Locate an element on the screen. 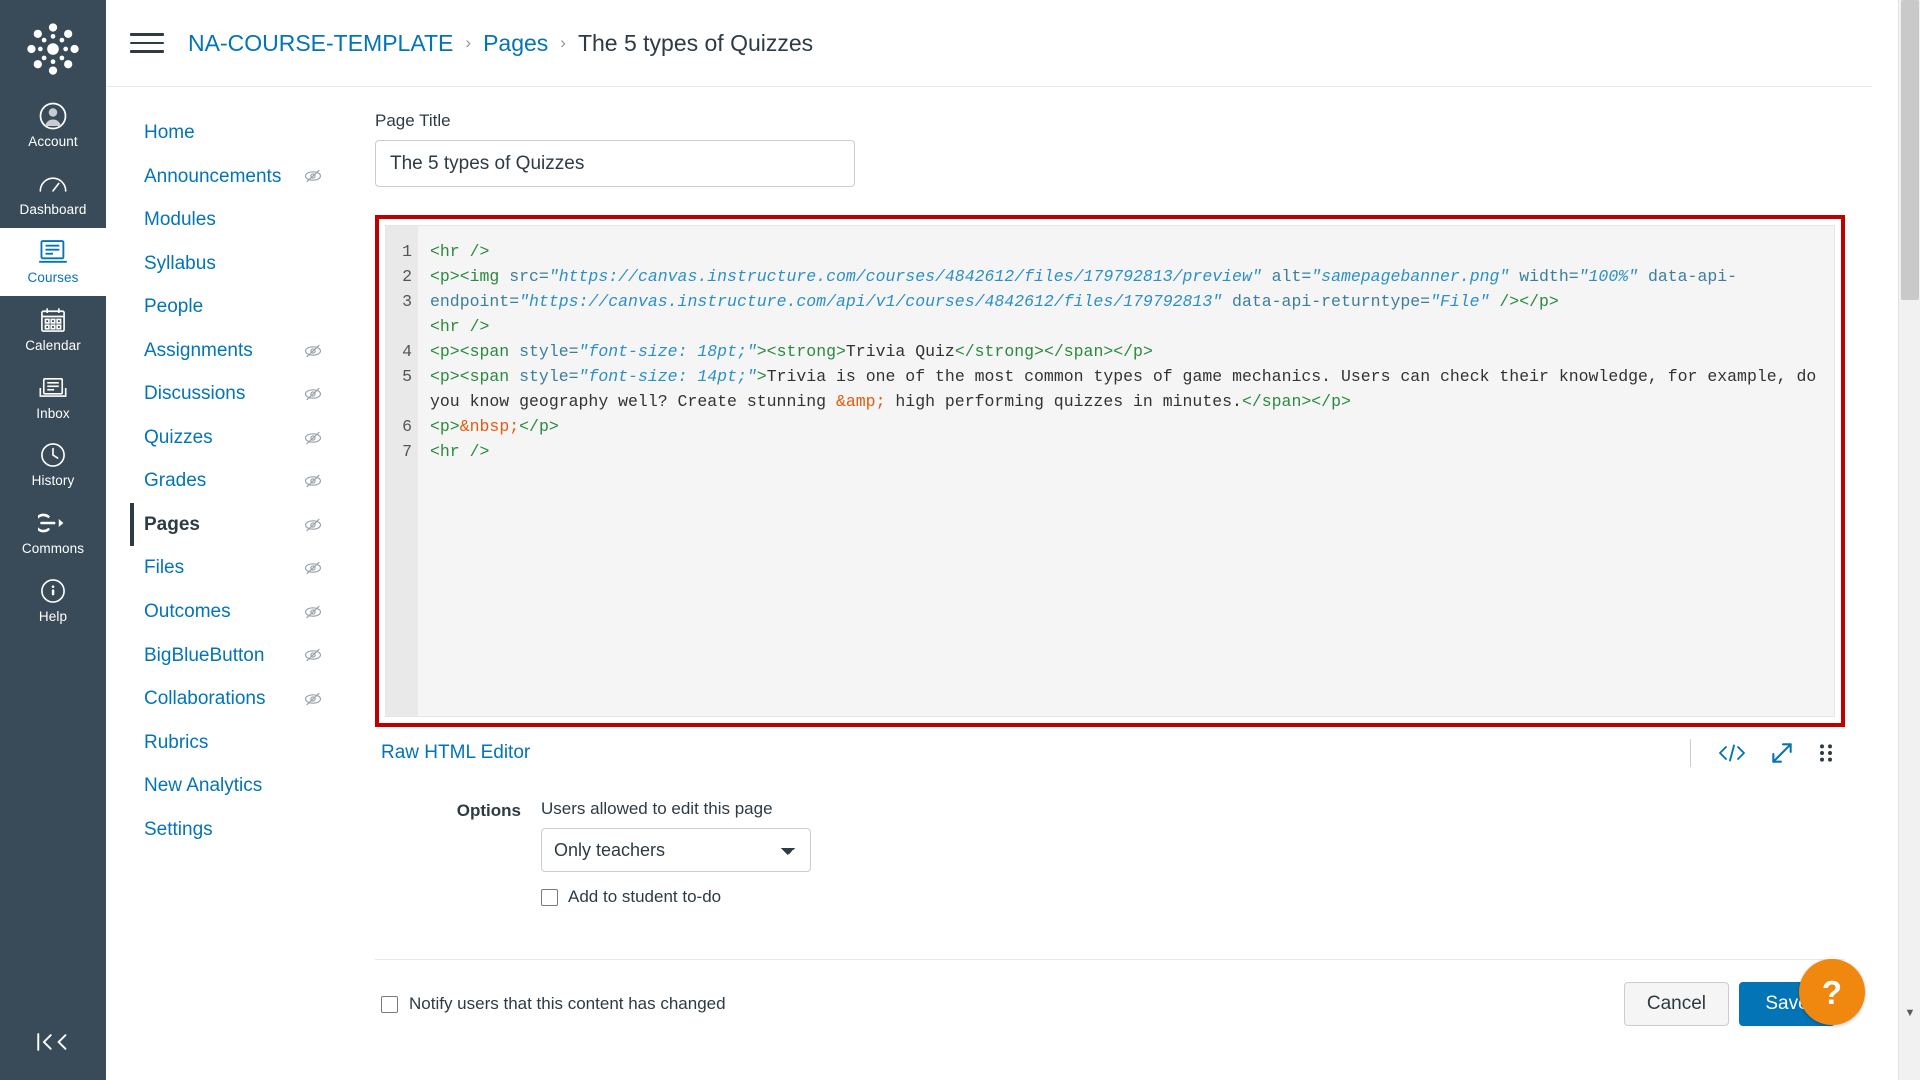  code-token-tag: </p> is located at coordinates (539, 426).